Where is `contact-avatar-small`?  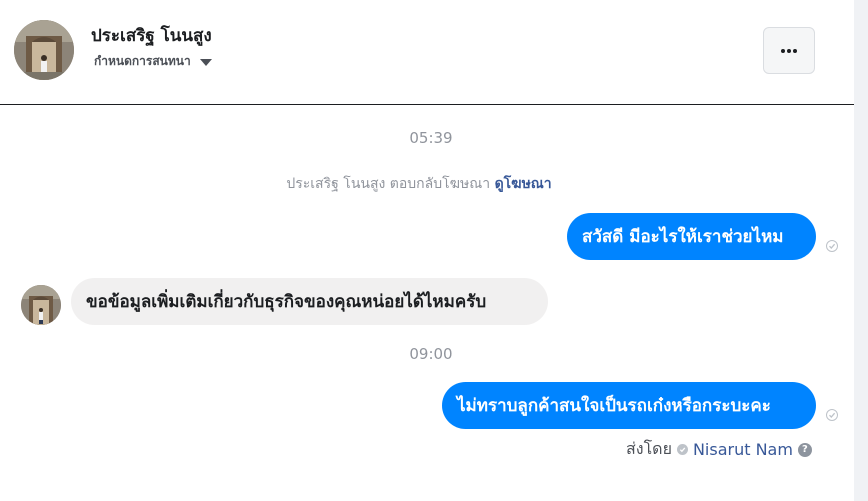 contact-avatar-small is located at coordinates (41, 305).